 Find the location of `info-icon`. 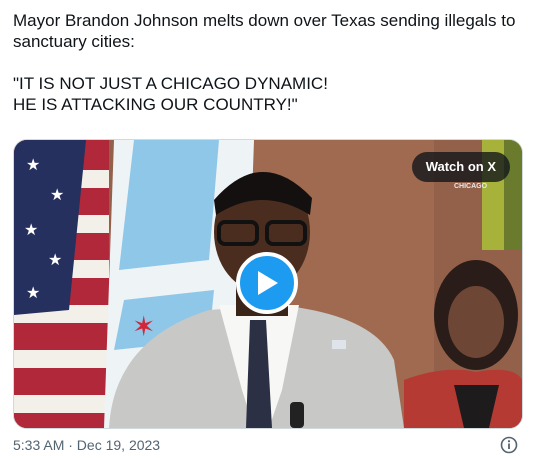

info-icon is located at coordinates (509, 445).